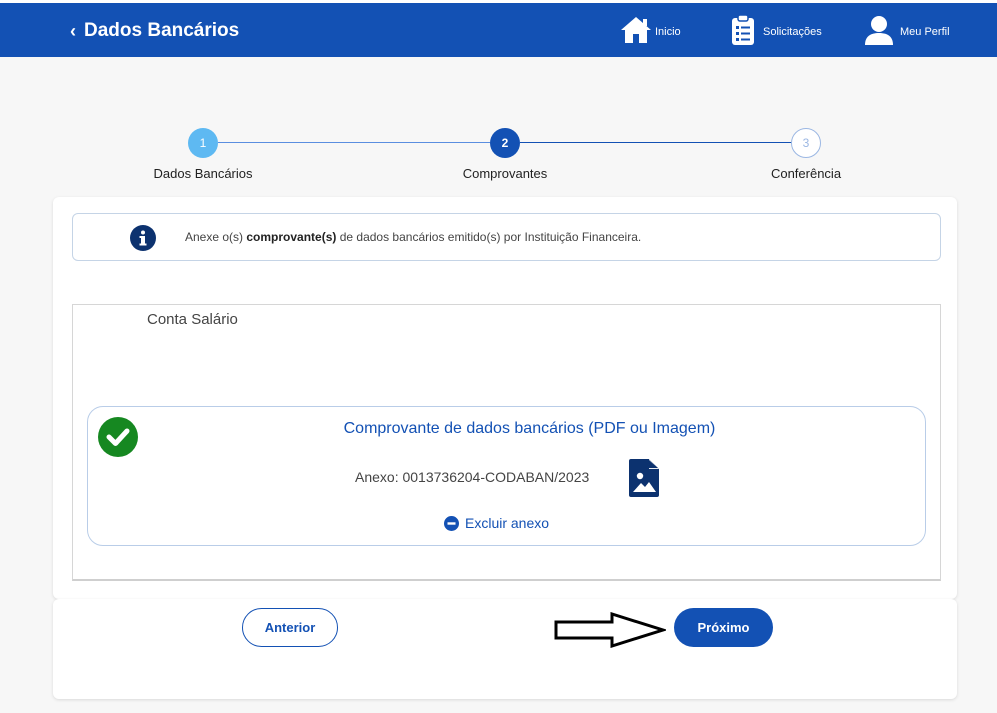  Describe the element at coordinates (73, 31) in the screenshot. I see `chevron-left-icon: ‹` at that location.